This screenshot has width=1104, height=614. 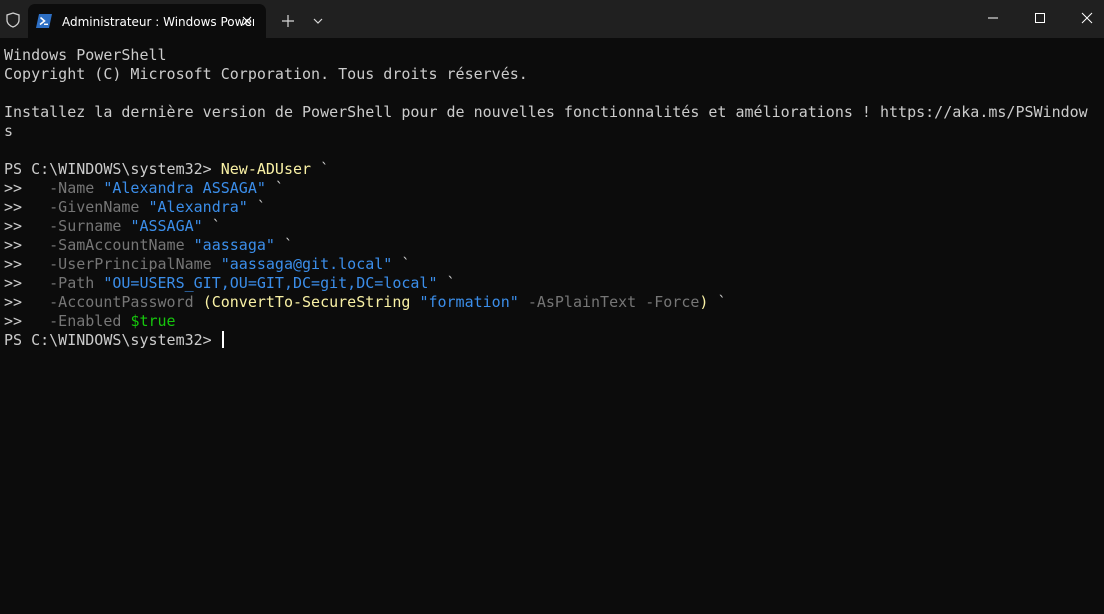 I want to click on minimize-button, so click(x=993, y=18).